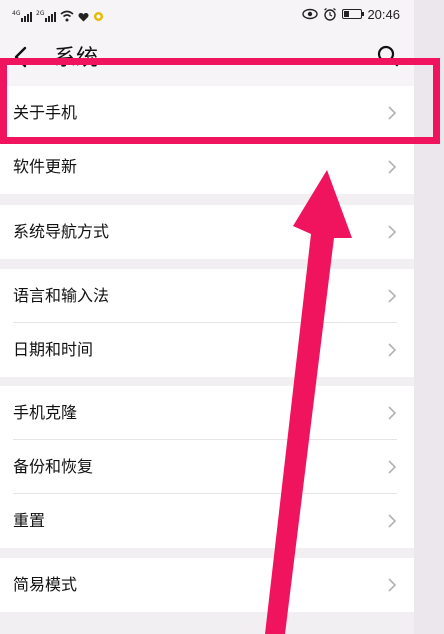  I want to click on signal-icon: 2G, so click(46, 16).